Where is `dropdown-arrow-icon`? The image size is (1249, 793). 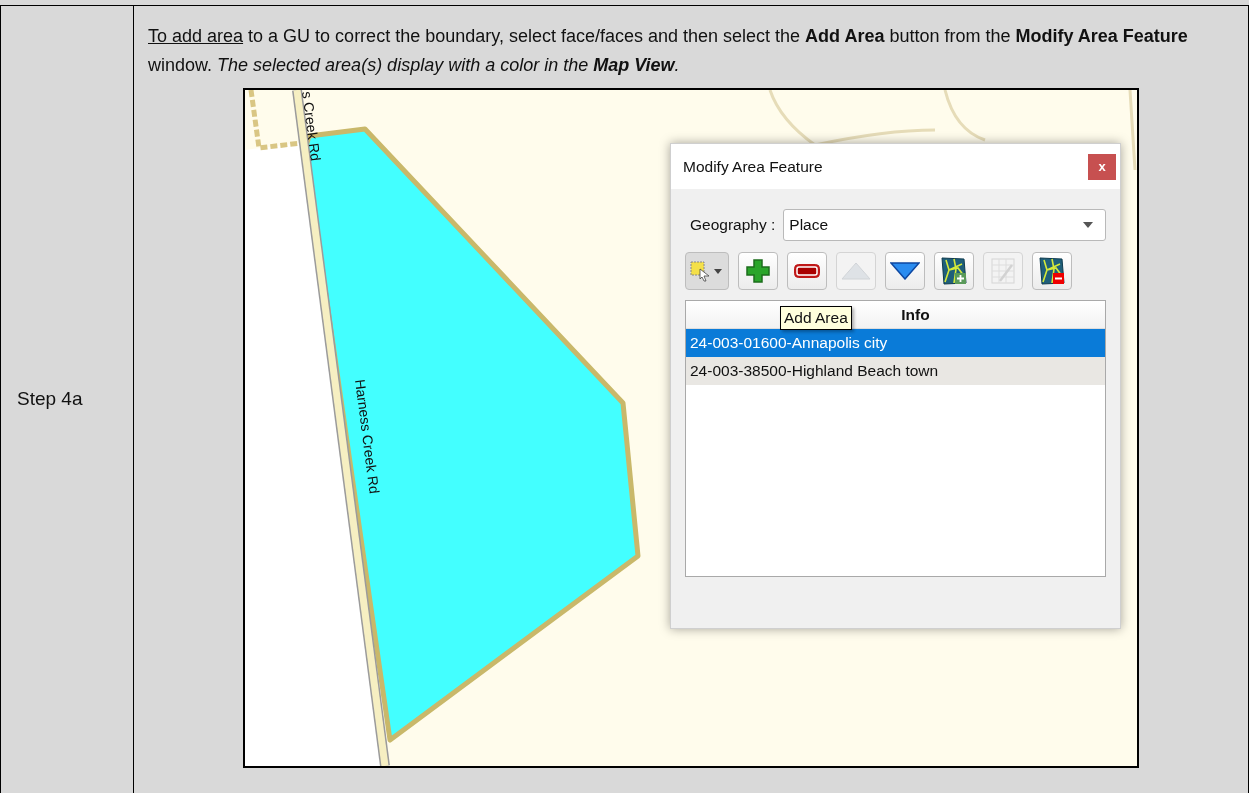
dropdown-arrow-icon is located at coordinates (1088, 225).